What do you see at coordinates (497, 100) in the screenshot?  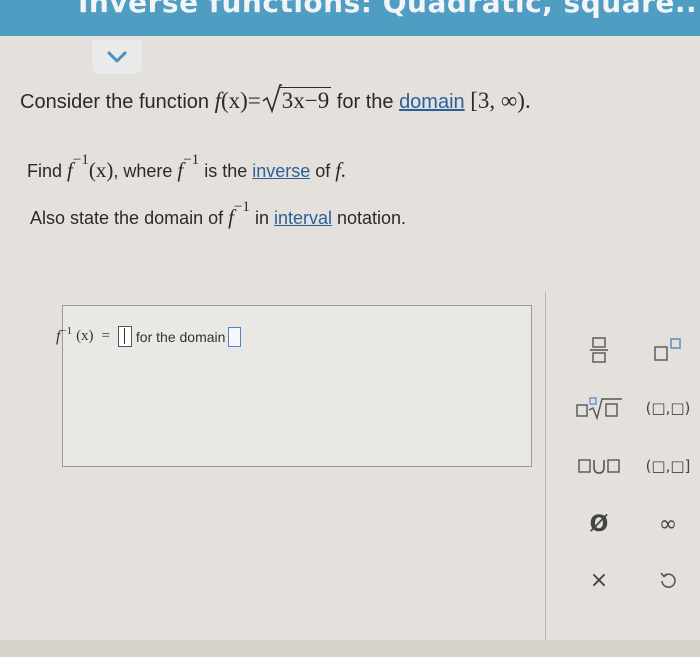 I see `domain-value: [3, ∞)` at bounding box center [497, 100].